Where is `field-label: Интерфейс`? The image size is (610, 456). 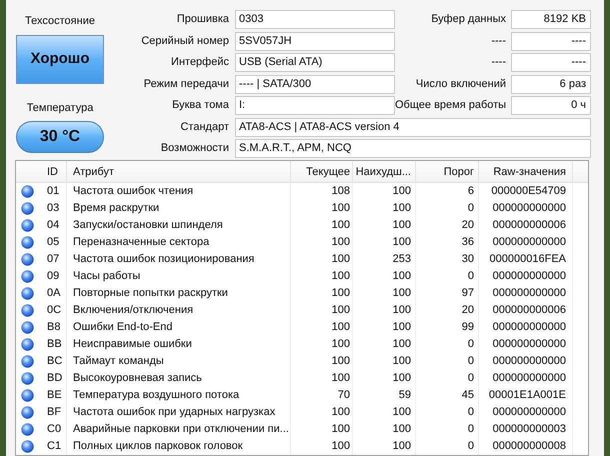 field-label: Интерфейс is located at coordinates (200, 62).